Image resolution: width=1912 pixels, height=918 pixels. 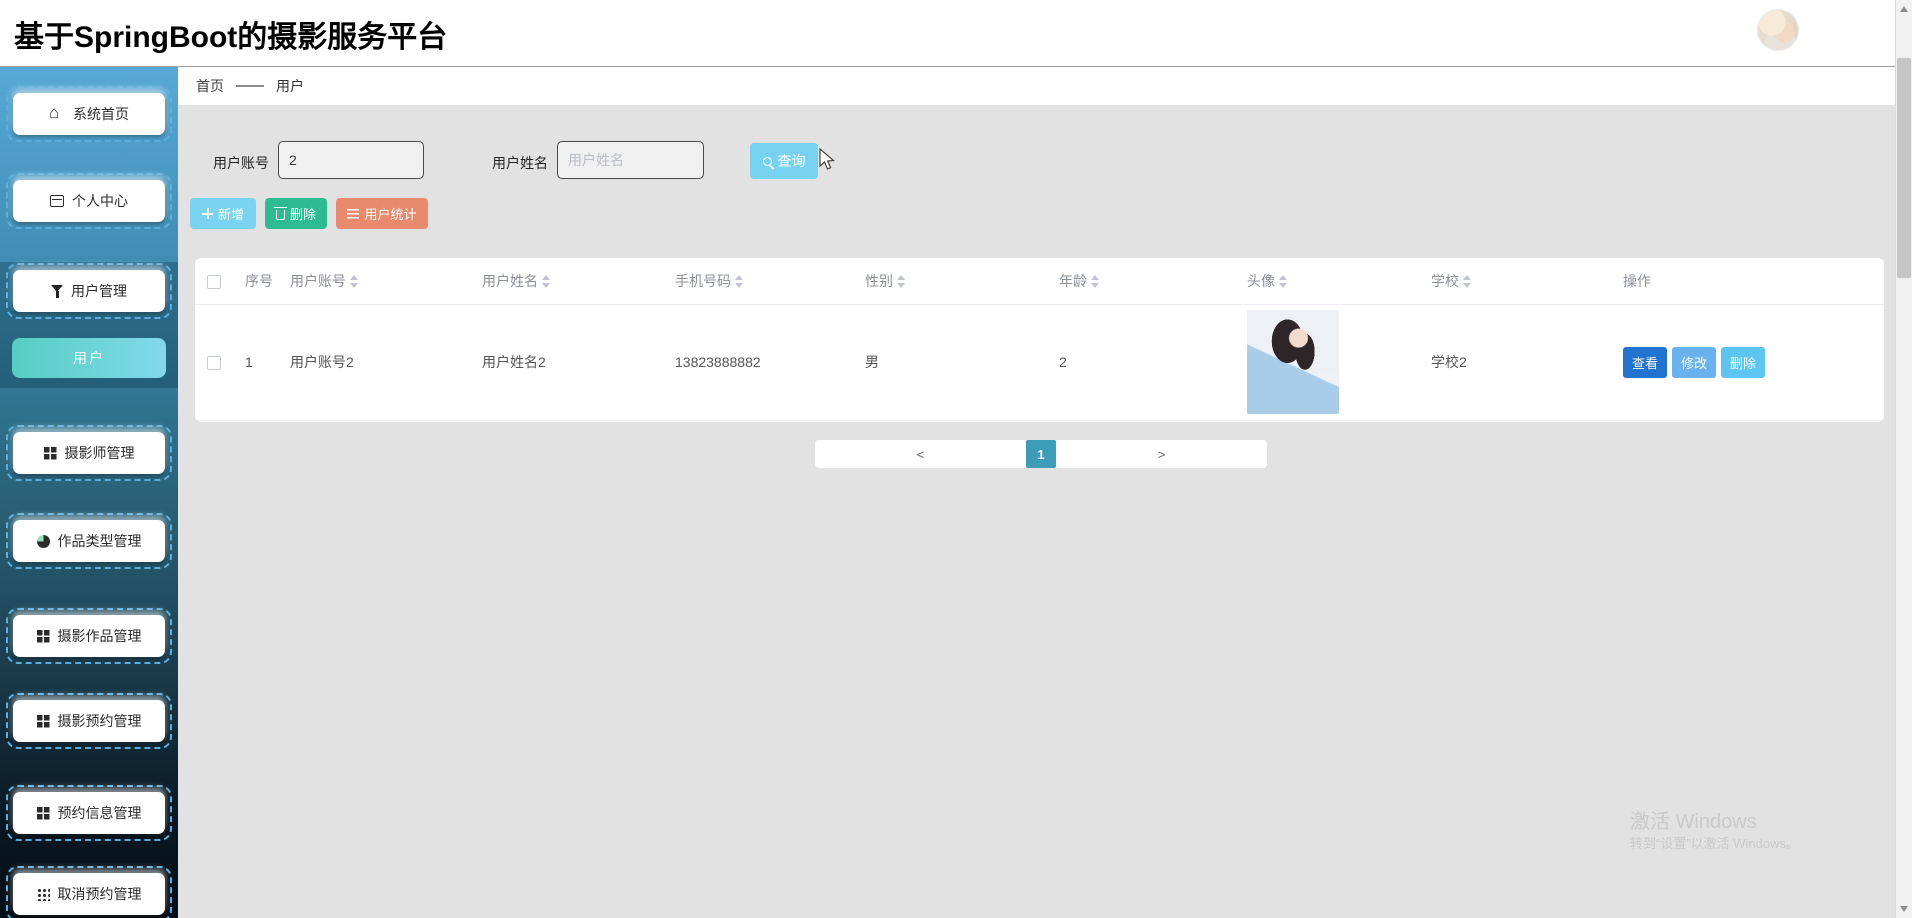 I want to click on breadcrumb-separator, so click(x=250, y=86).